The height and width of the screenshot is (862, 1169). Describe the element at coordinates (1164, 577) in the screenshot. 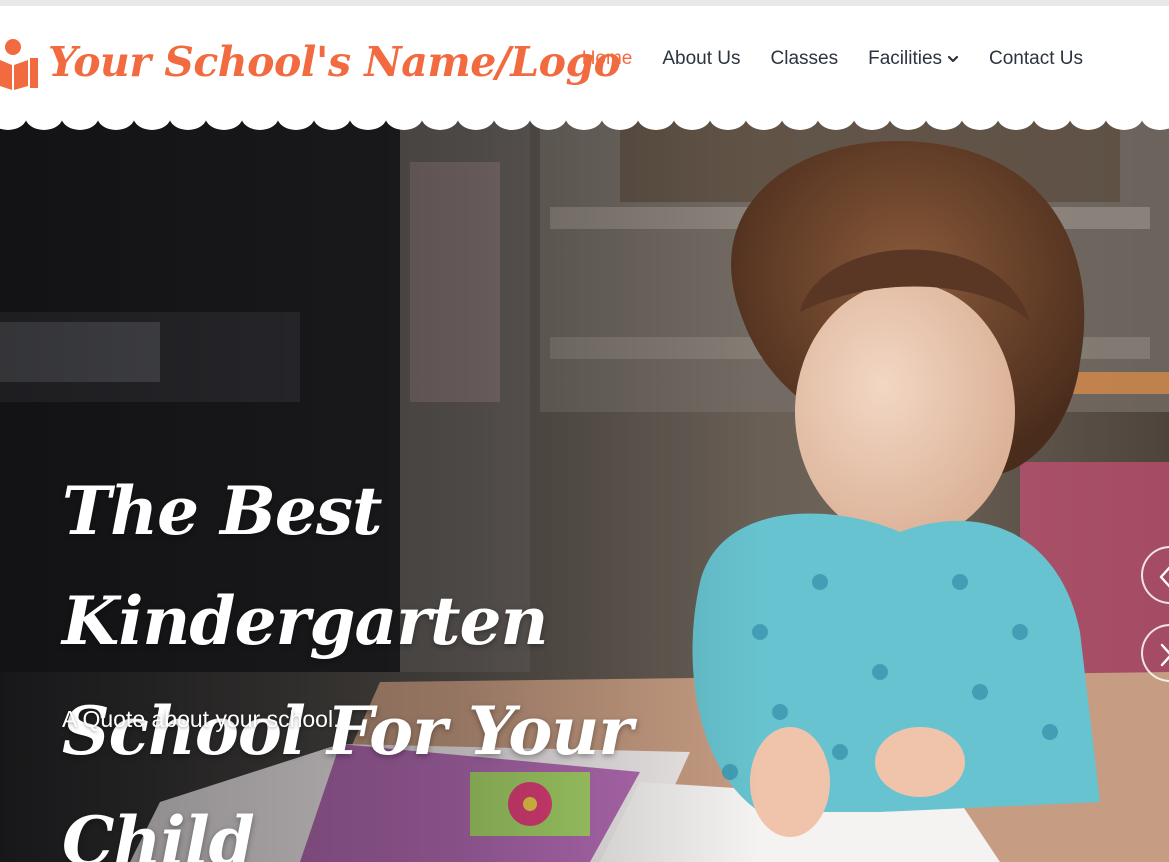

I see `chevron-left-icon` at that location.